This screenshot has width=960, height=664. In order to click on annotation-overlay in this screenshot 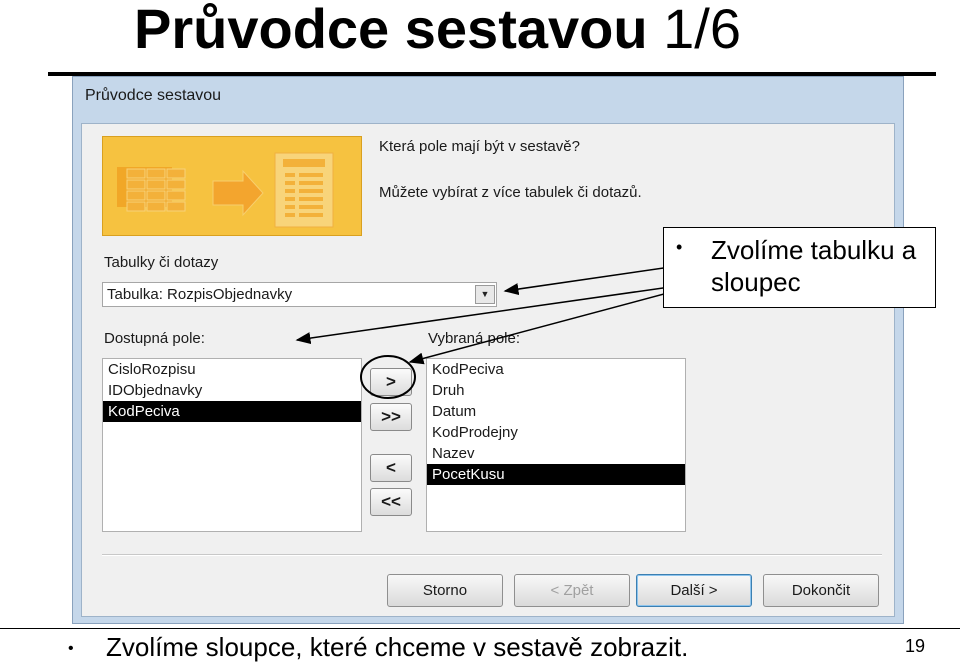, I will do `click(500, 330)`.